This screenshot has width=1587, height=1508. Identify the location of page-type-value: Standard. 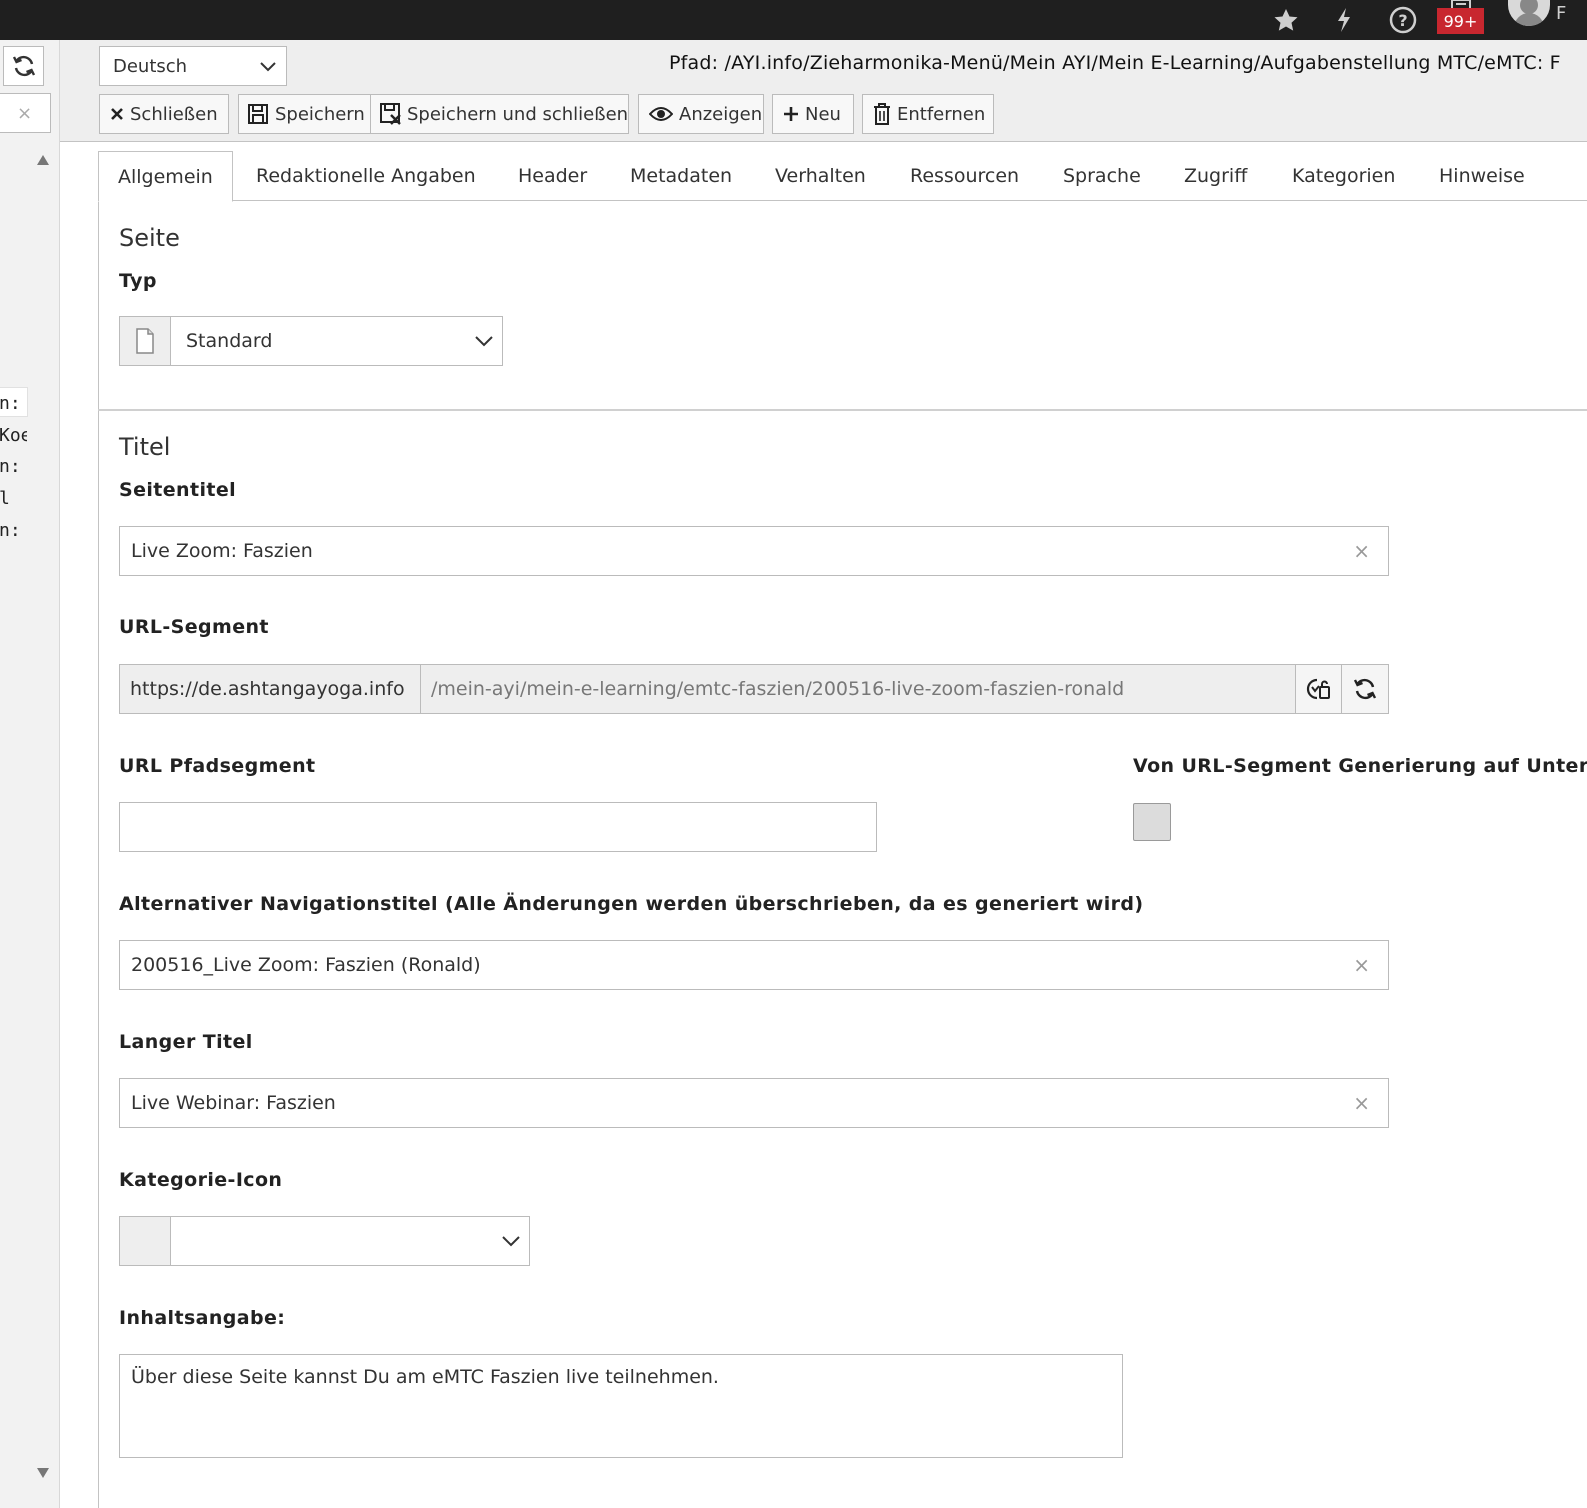
(229, 341).